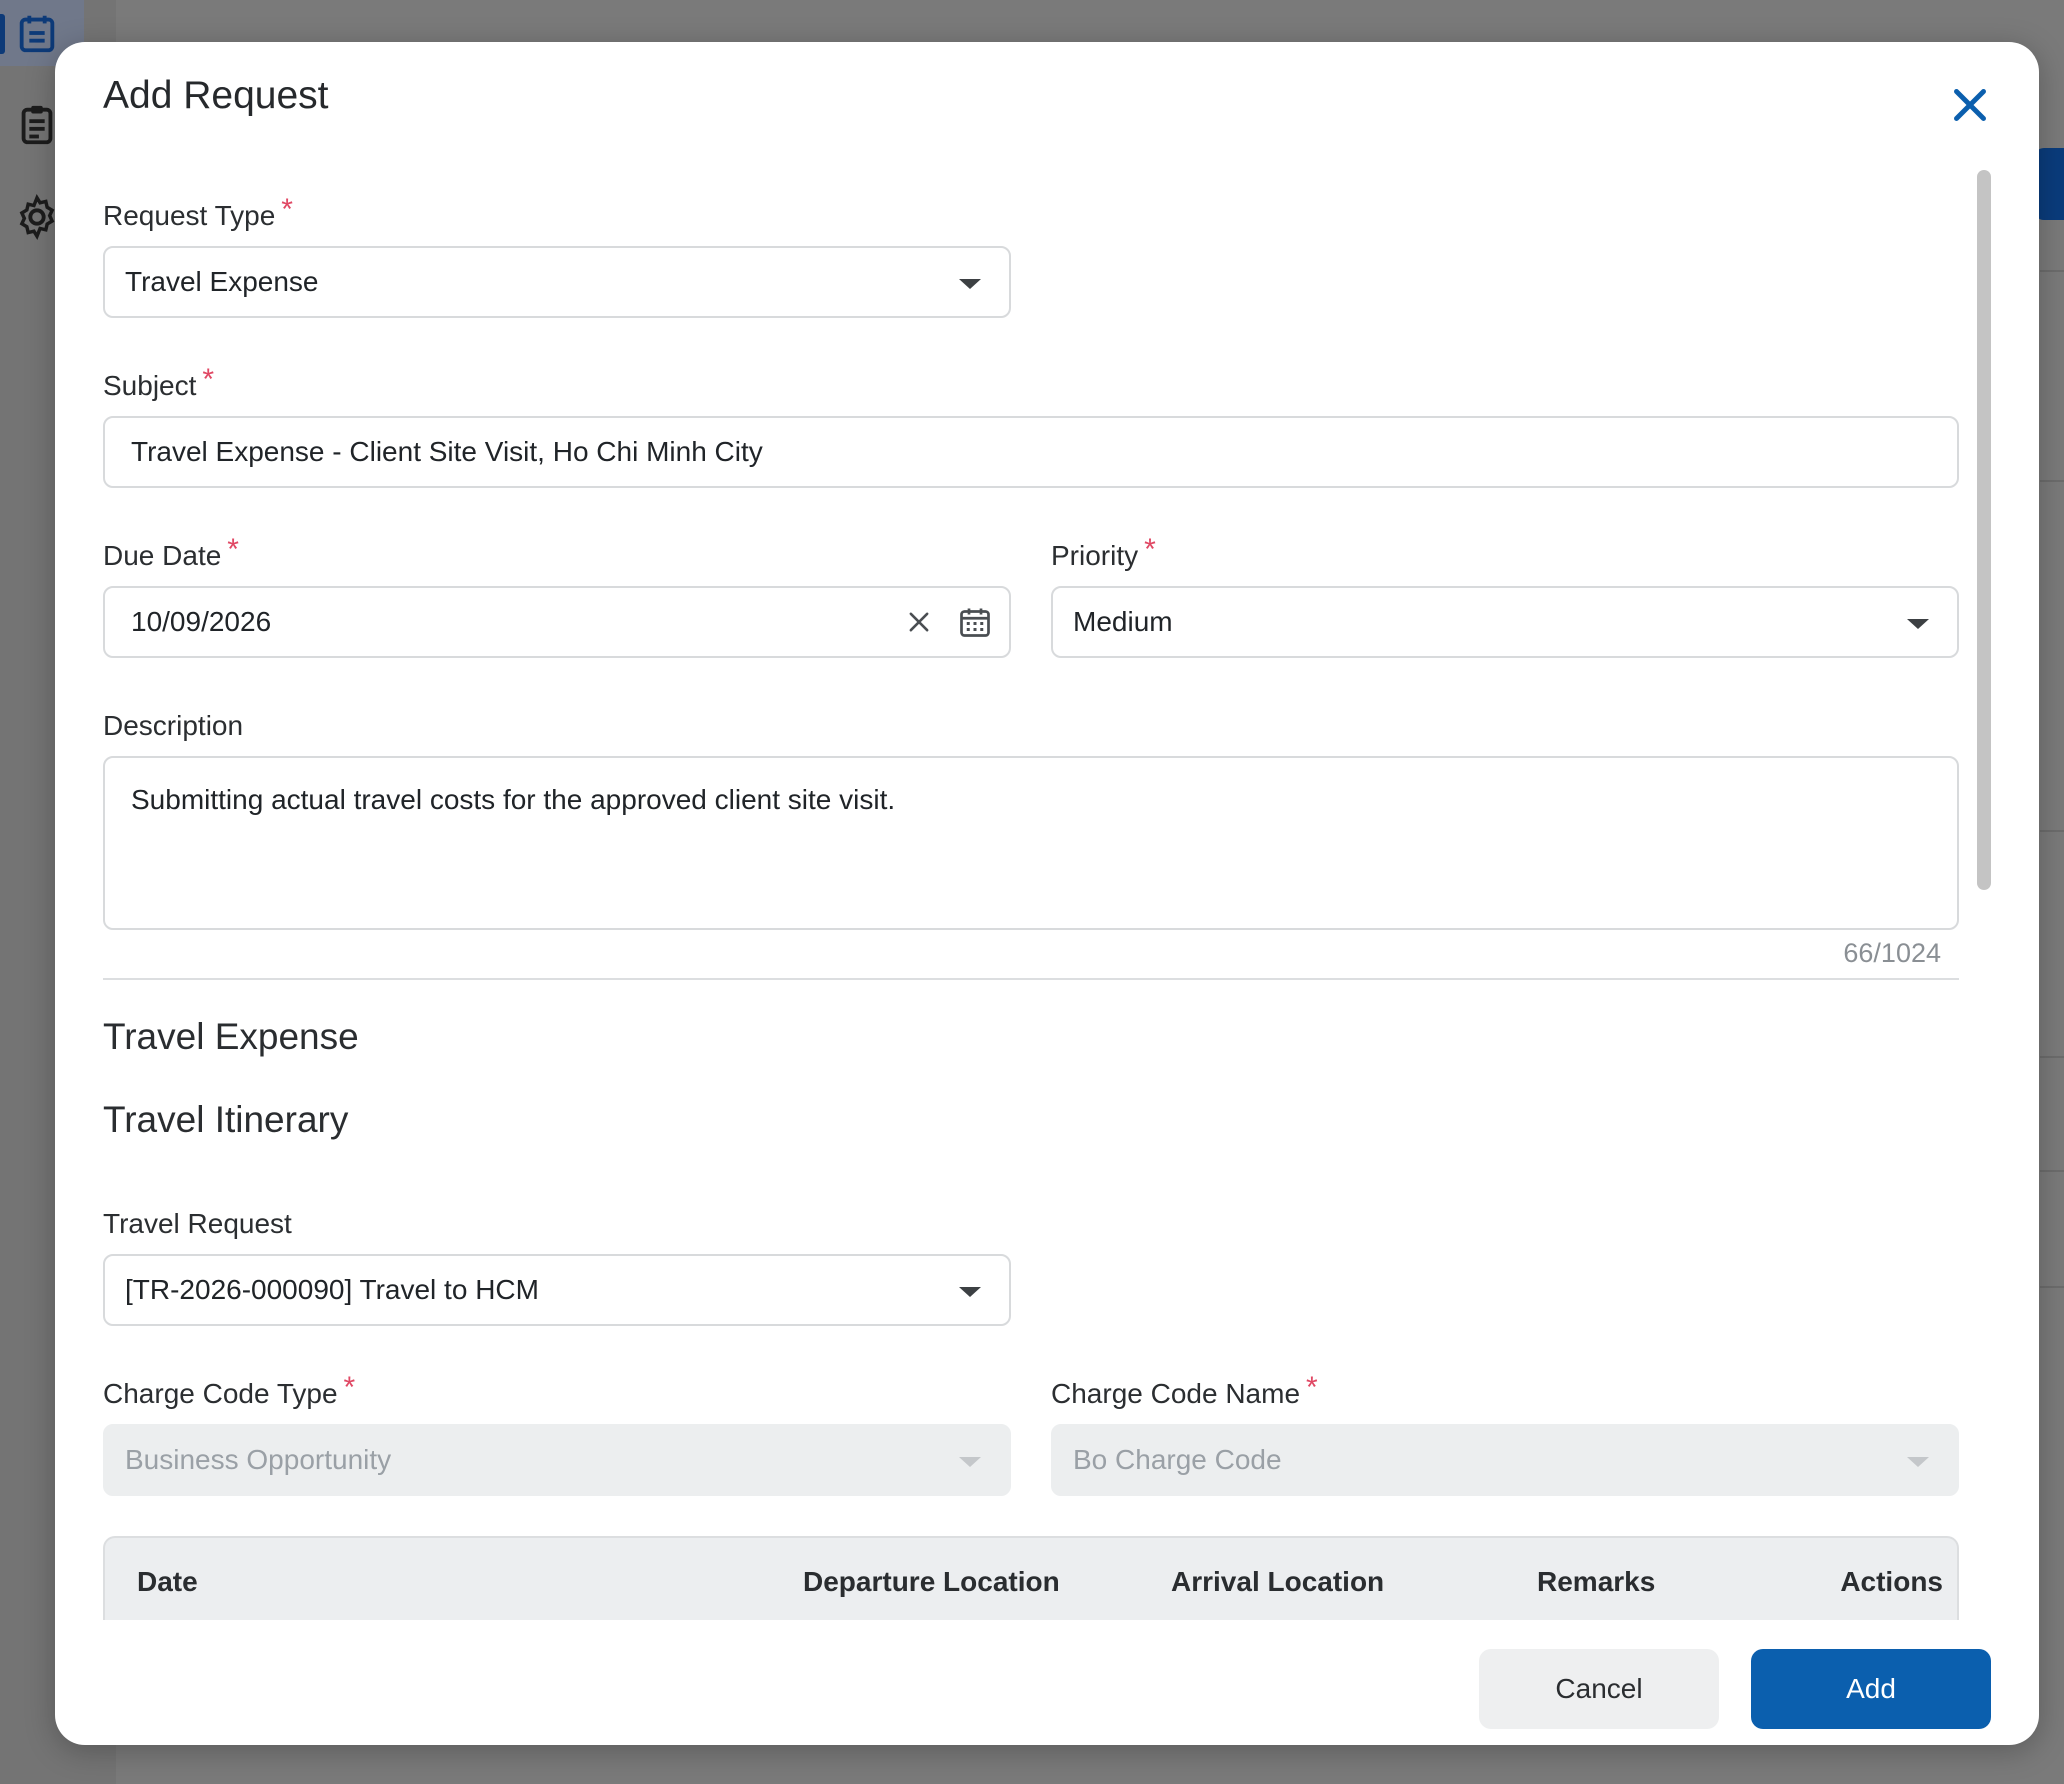  What do you see at coordinates (2, 34) in the screenshot?
I see `active-indicator` at bounding box center [2, 34].